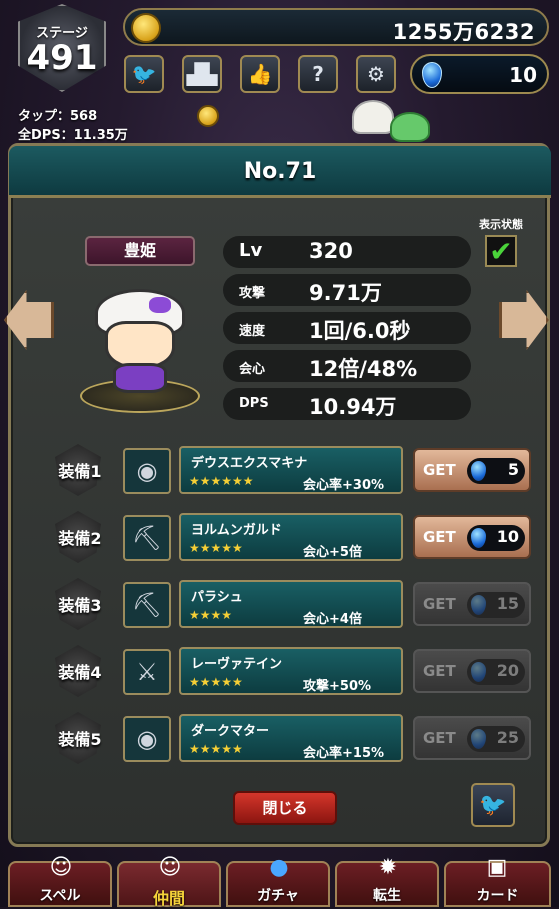 The image size is (559, 909). I want to click on get-button: GET 5, so click(472, 470).